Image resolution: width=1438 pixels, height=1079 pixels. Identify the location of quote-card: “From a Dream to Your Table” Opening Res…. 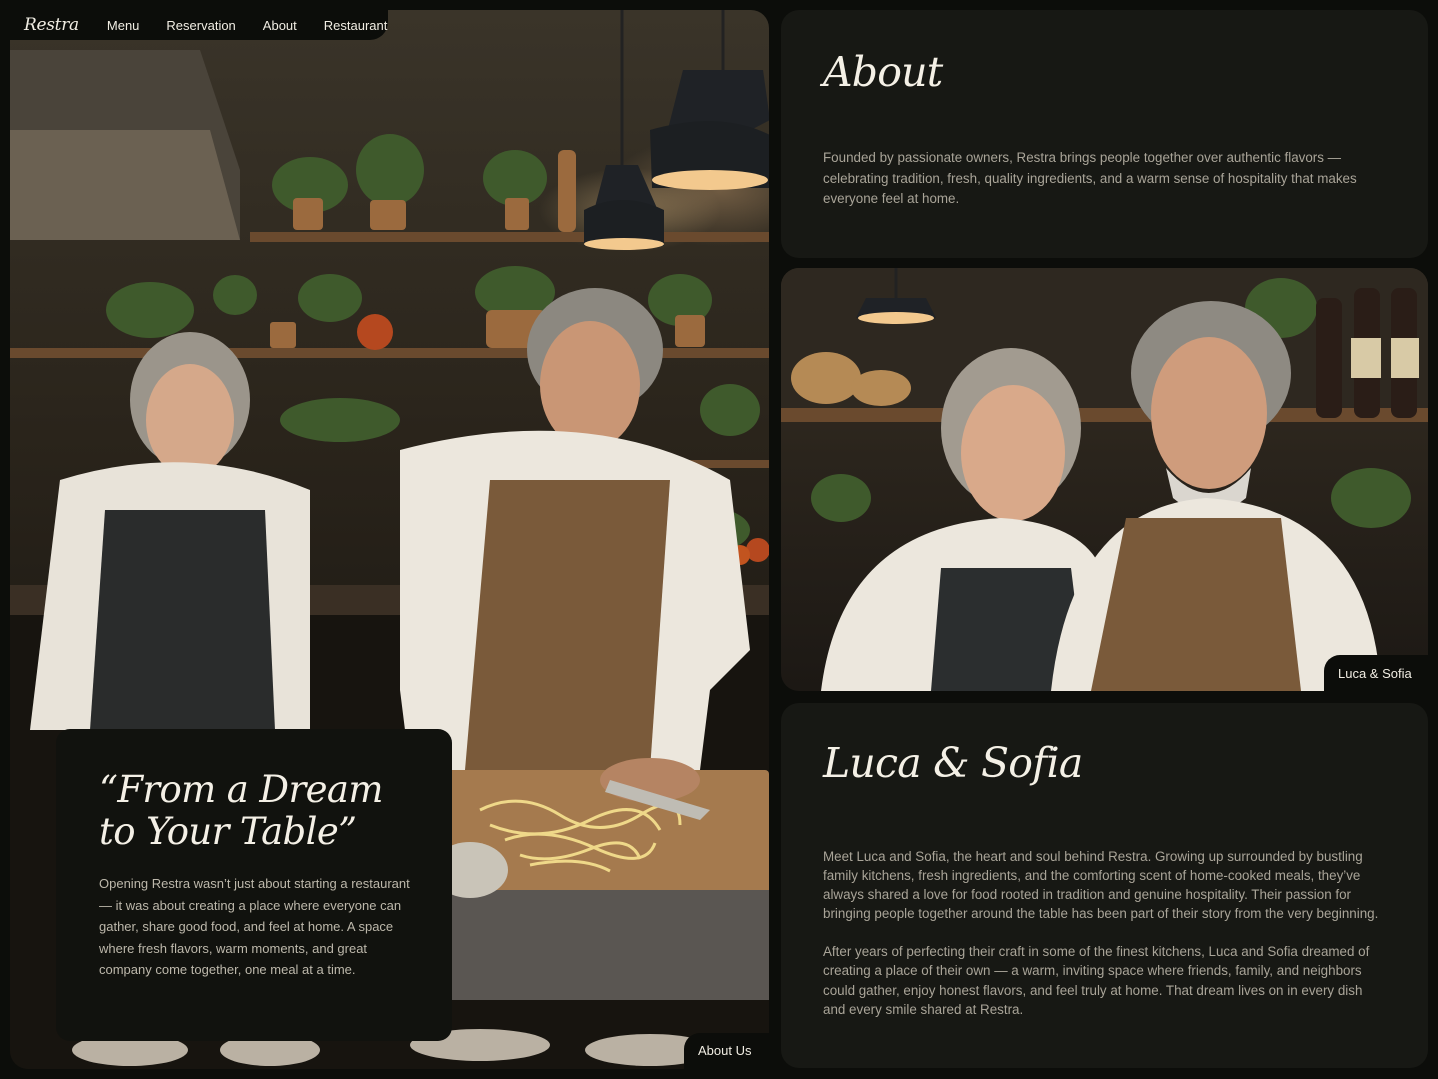
(254, 885).